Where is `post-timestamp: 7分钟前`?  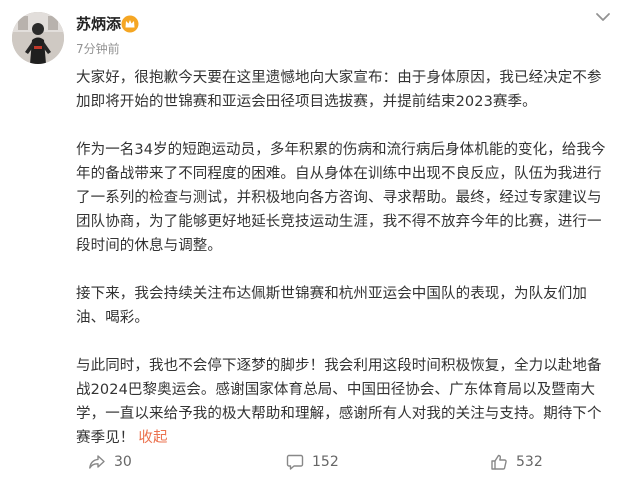
post-timestamp: 7分钟前 is located at coordinates (98, 49).